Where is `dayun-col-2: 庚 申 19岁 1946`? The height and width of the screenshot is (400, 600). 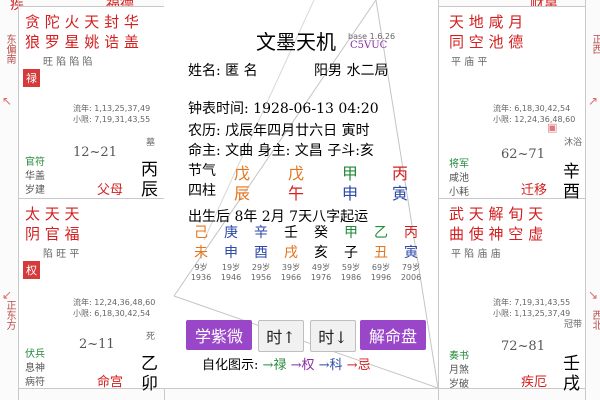
dayun-col-2: 庚 申 19岁 1946 is located at coordinates (231, 252).